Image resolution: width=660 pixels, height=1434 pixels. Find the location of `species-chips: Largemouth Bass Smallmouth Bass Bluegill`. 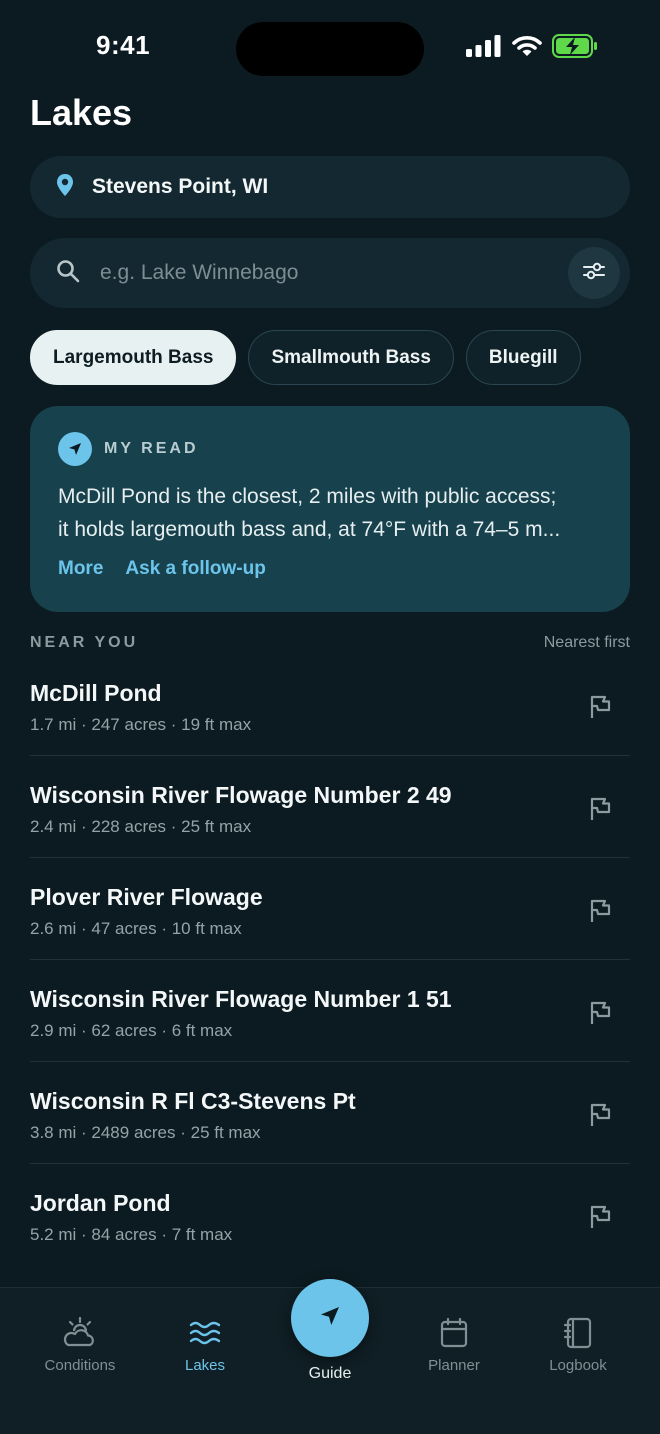

species-chips: Largemouth Bass Smallmouth Bass Bluegill is located at coordinates (305, 358).